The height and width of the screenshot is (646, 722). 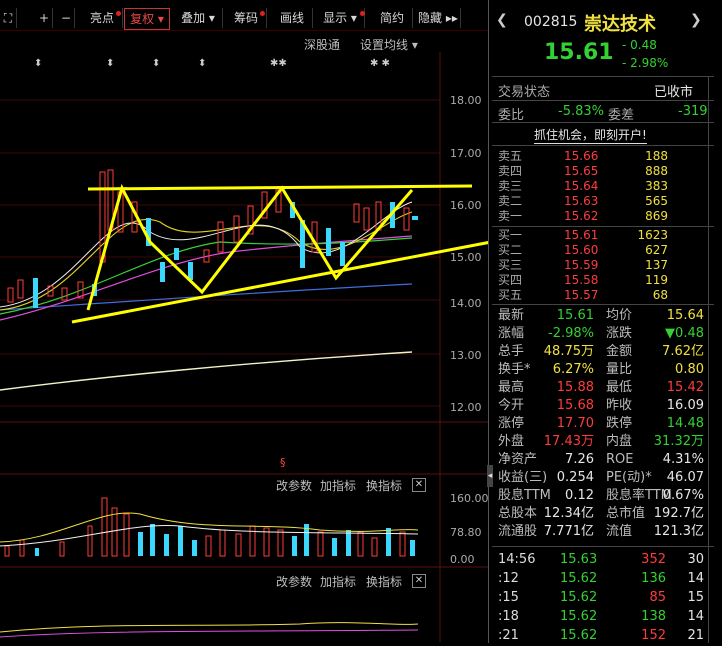 What do you see at coordinates (510, 156) in the screenshot?
I see `ask-label: 卖五` at bounding box center [510, 156].